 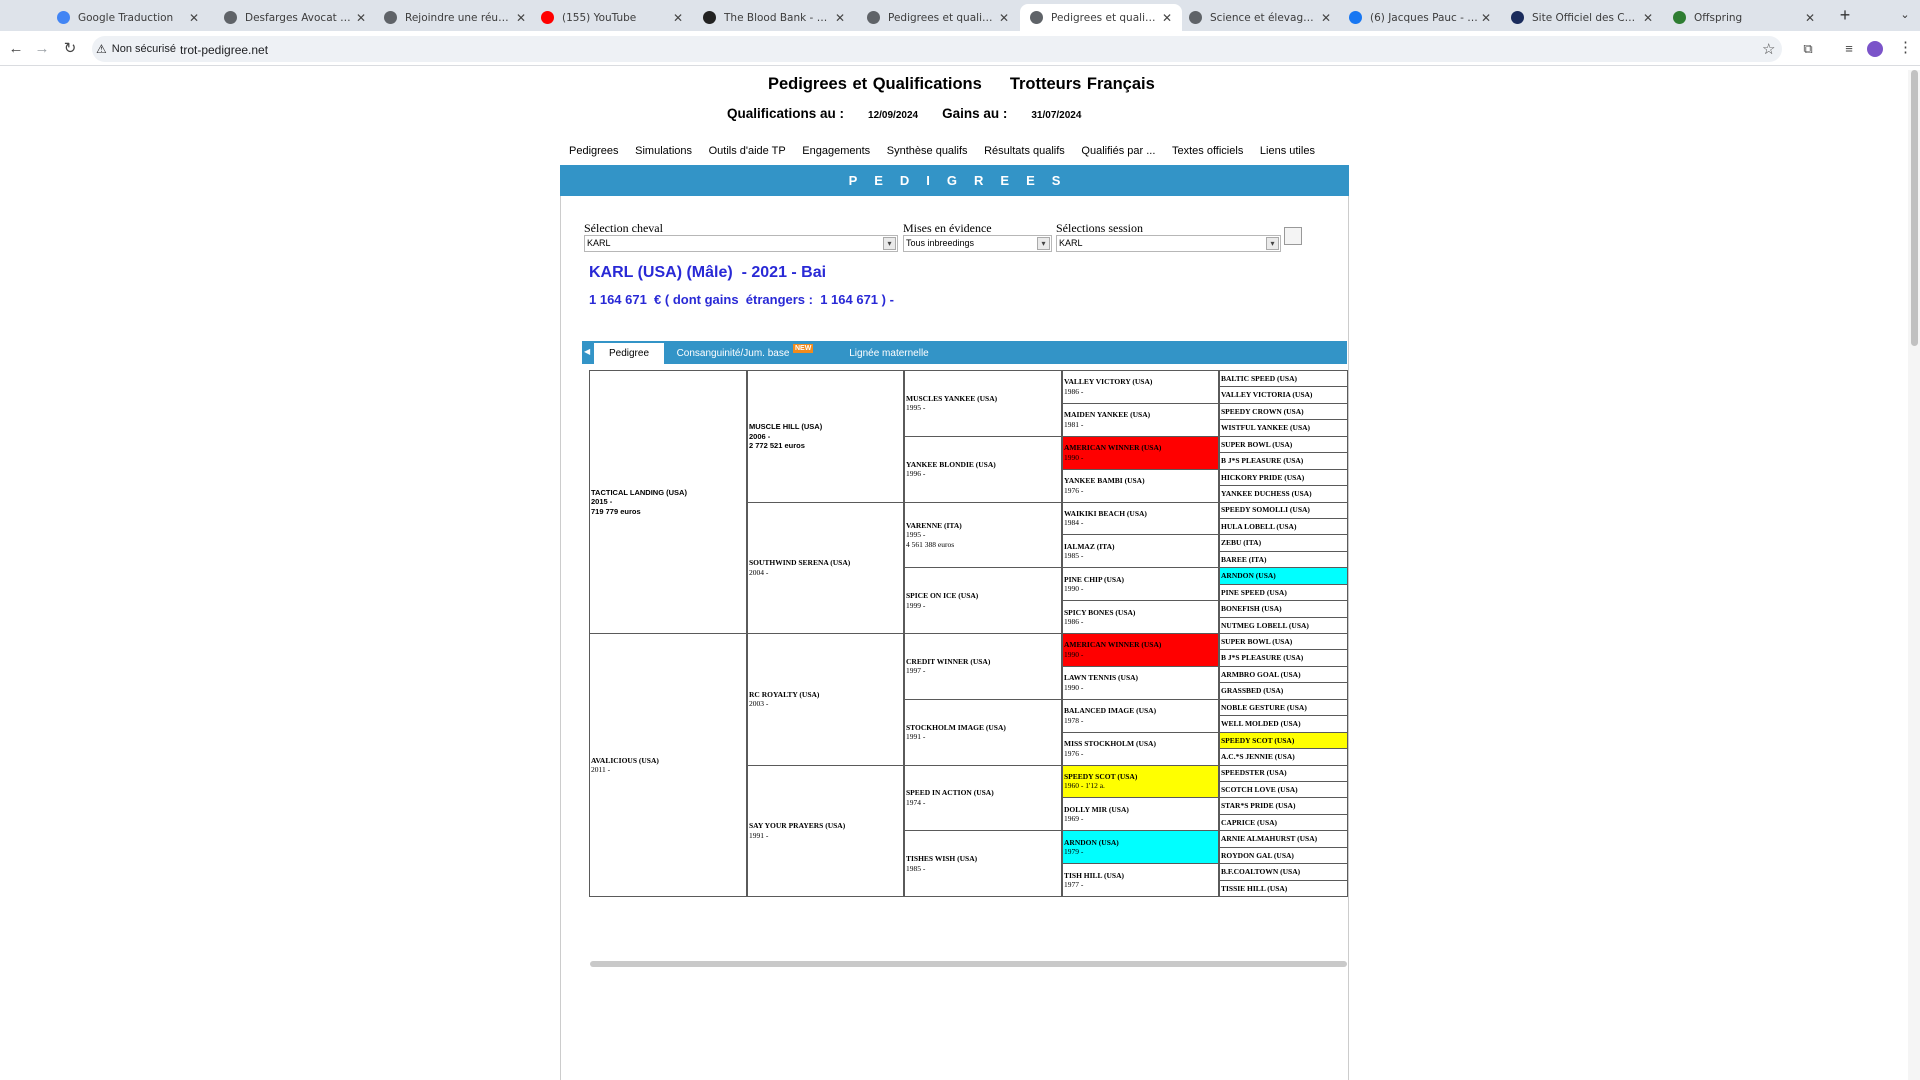 I want to click on pedigree-cell: STOCKHOLM IMAGE (USA) 1991 -, so click(x=983, y=732).